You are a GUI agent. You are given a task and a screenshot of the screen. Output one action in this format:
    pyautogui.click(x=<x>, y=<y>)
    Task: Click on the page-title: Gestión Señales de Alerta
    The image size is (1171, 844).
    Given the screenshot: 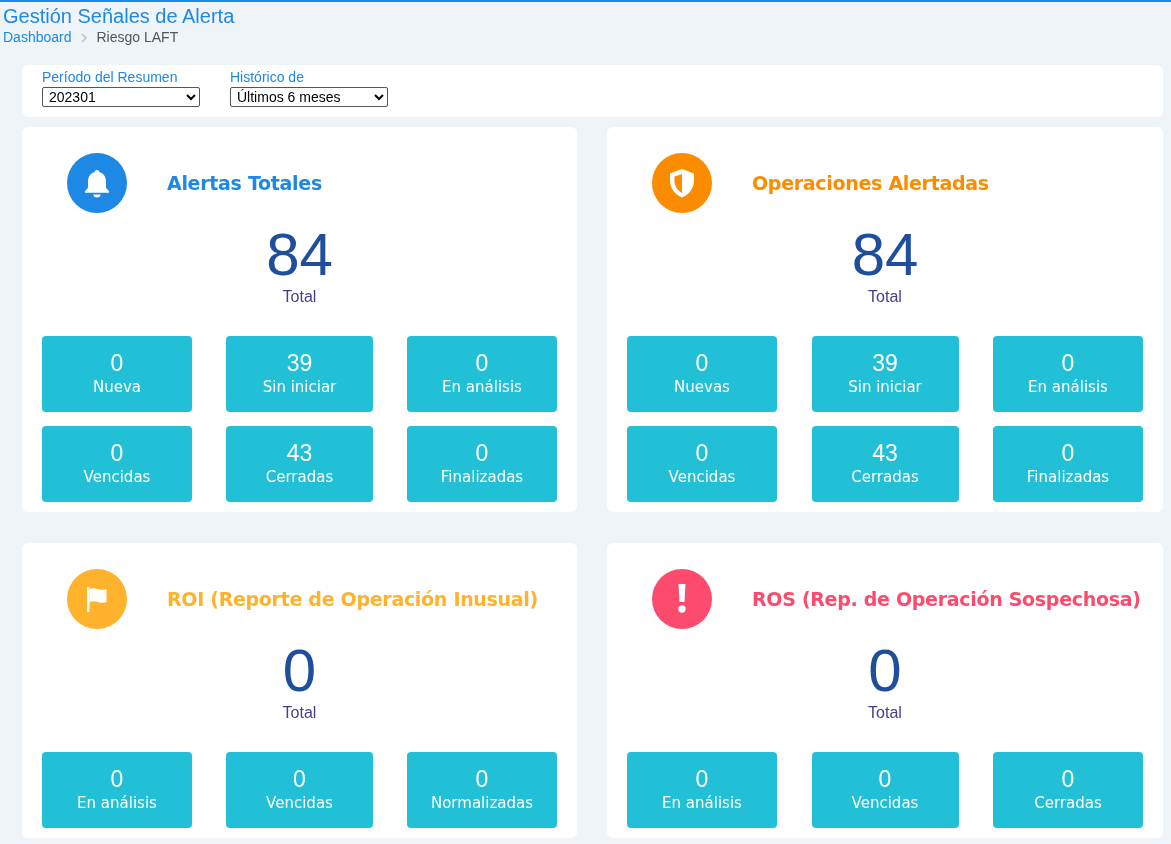 What is the action you would take?
    pyautogui.click(x=119, y=16)
    